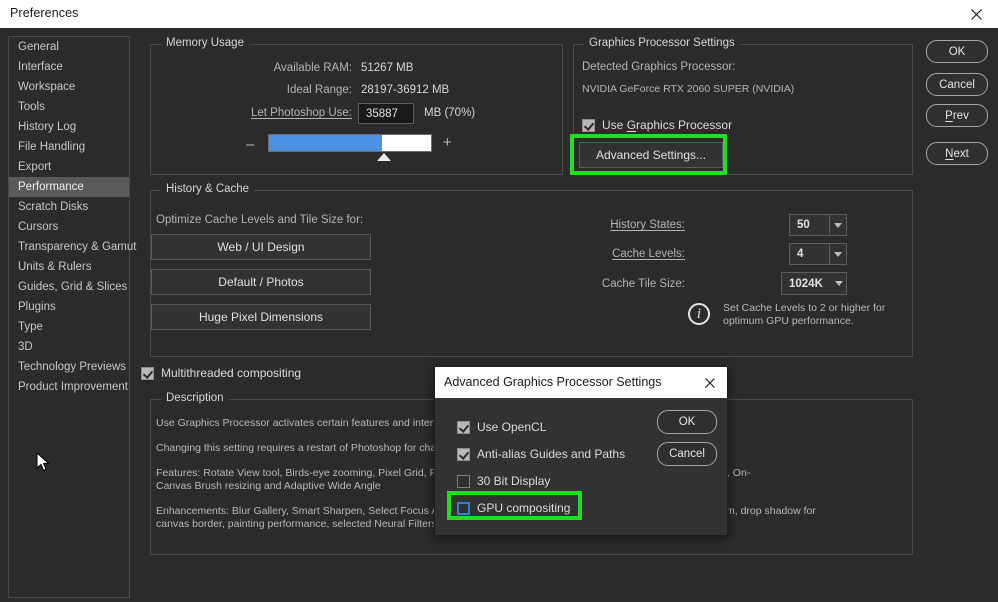 The image size is (998, 602). I want to click on memory-slider-thumb, so click(384, 157).